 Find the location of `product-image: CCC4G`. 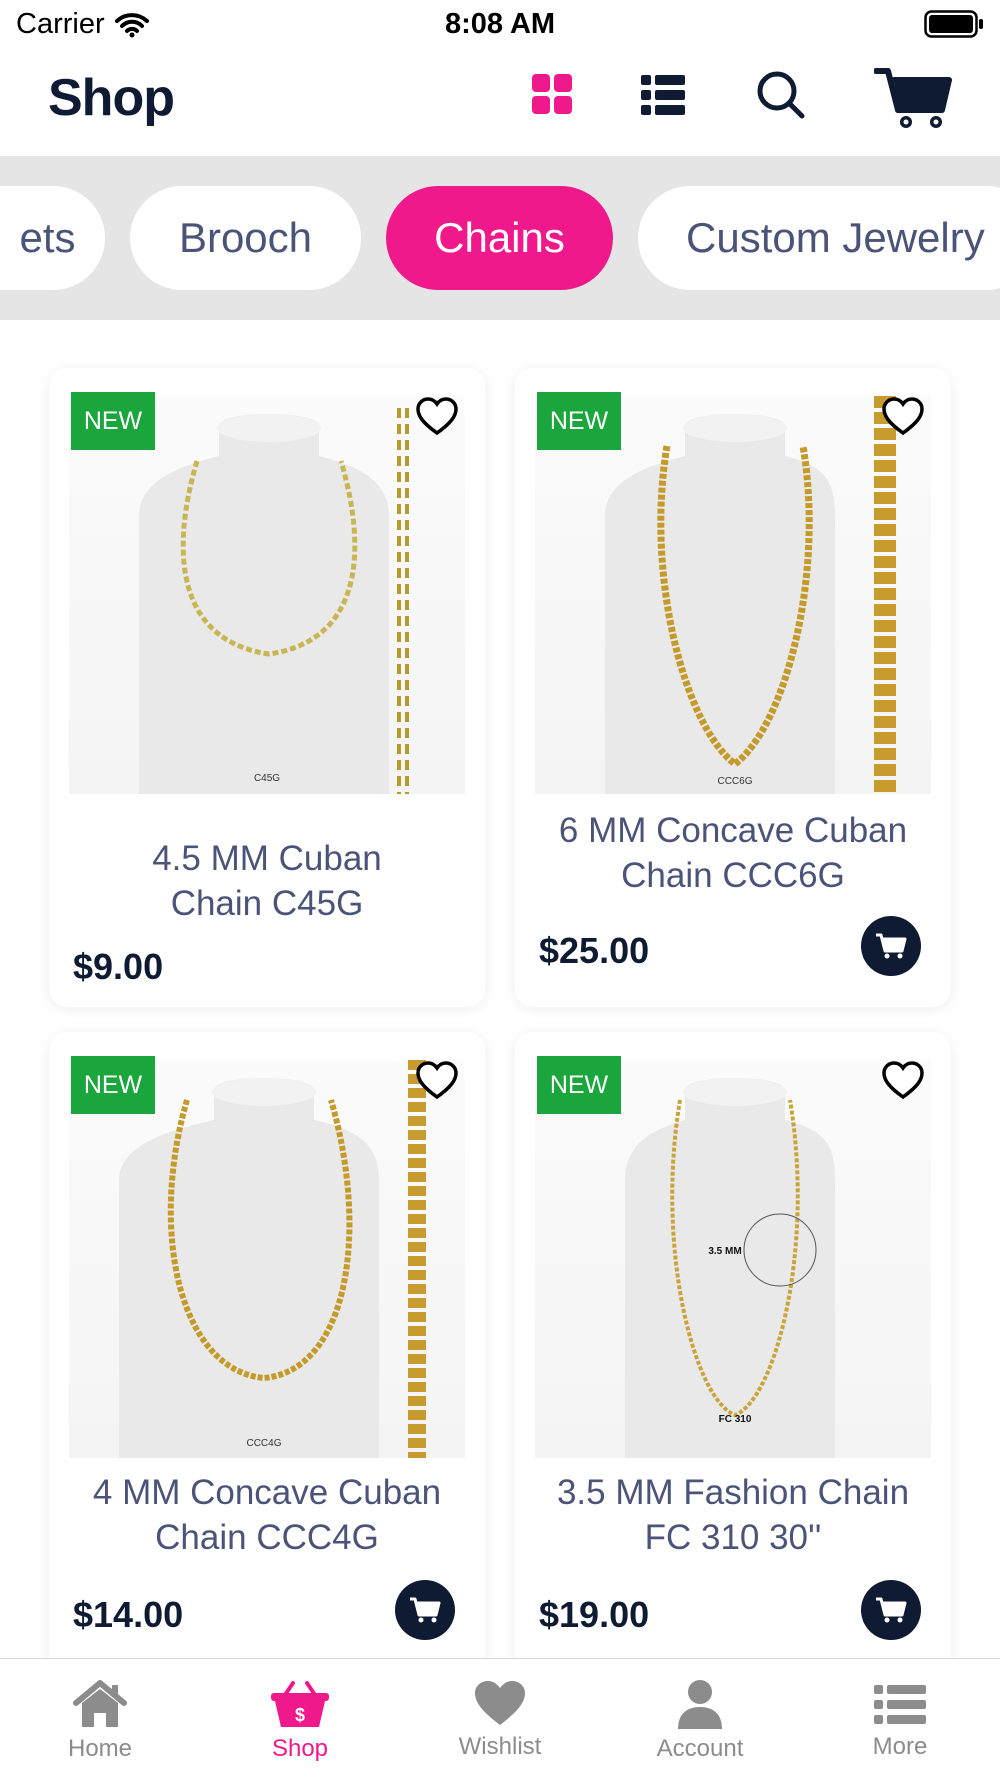

product-image: CCC4G is located at coordinates (267, 1259).